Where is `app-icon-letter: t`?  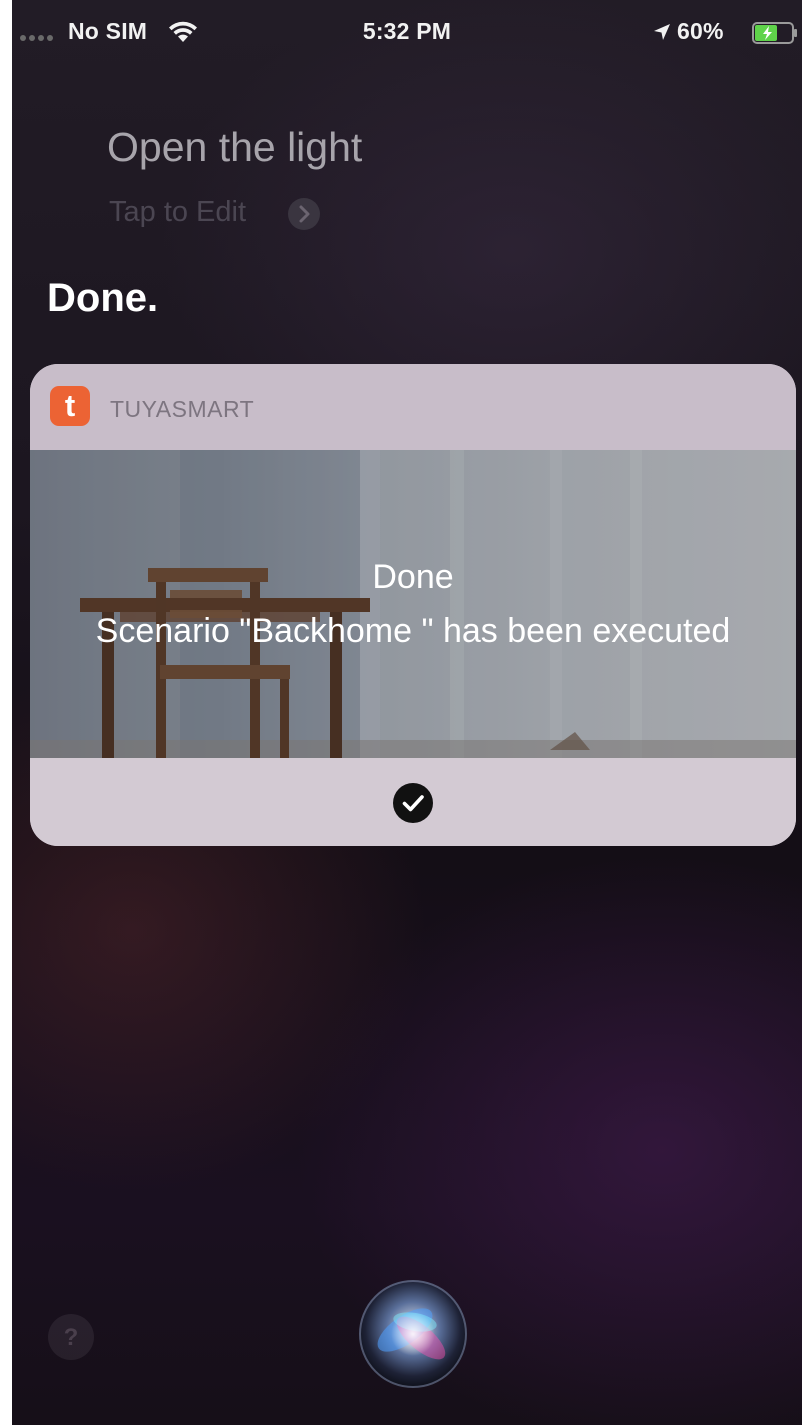 app-icon-letter: t is located at coordinates (70, 405).